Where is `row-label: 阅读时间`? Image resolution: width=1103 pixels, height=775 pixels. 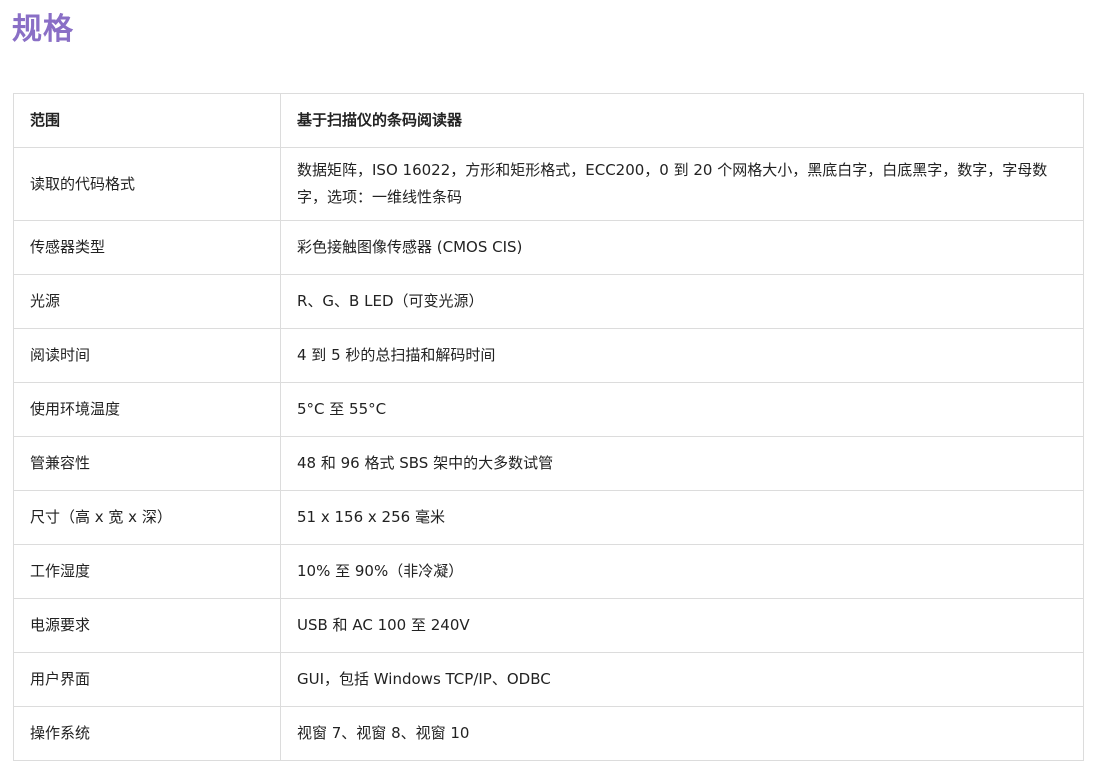 row-label: 阅读时间 is located at coordinates (147, 355).